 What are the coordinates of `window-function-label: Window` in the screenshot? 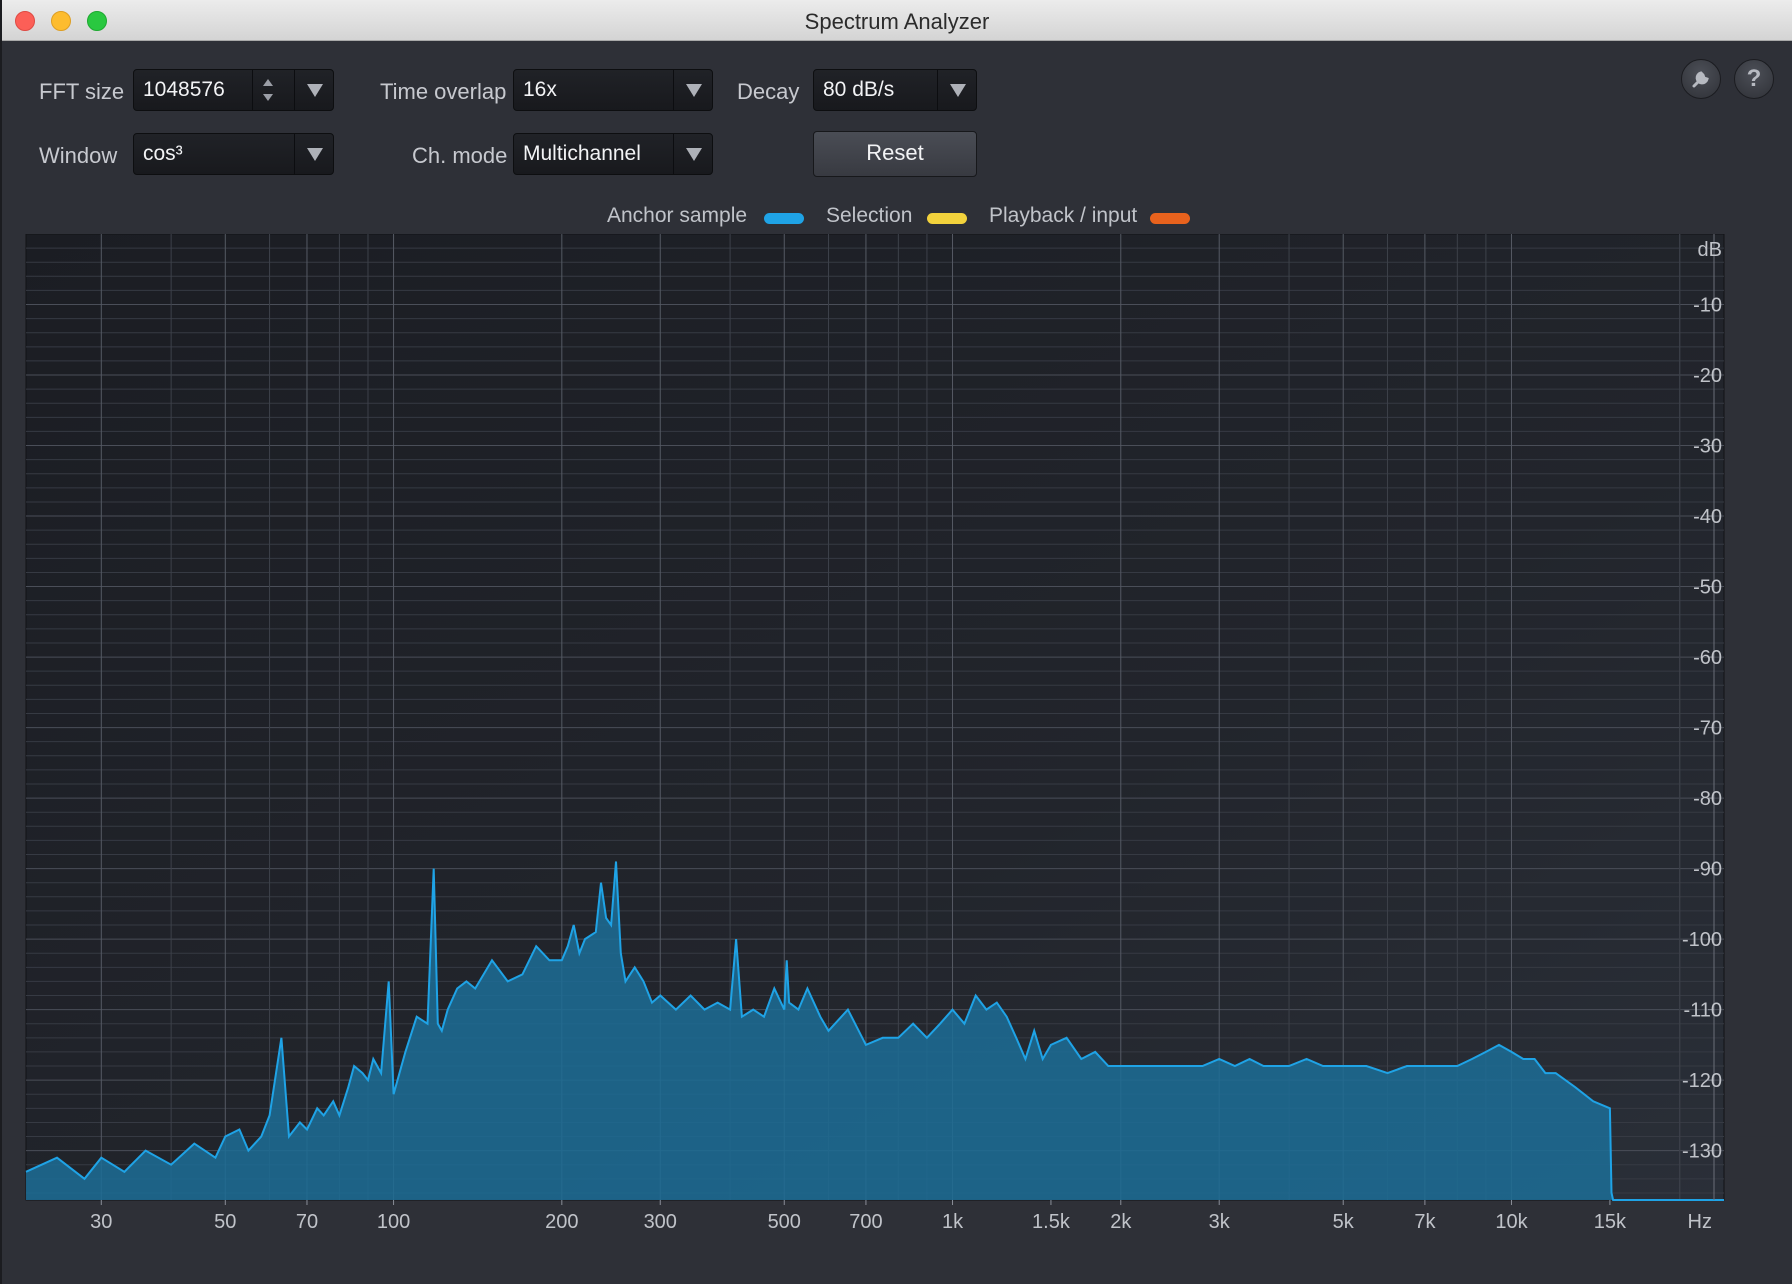 It's located at (78, 155).